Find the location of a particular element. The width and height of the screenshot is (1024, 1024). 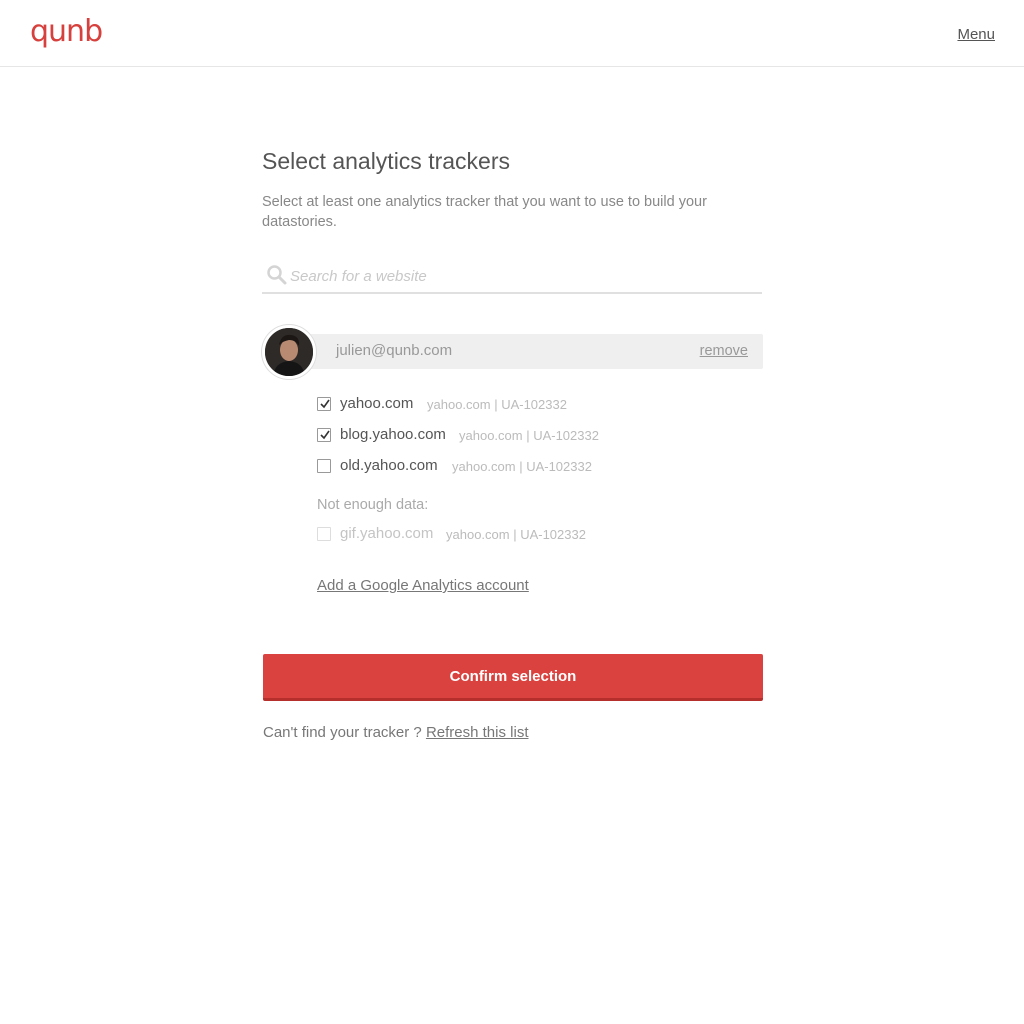

user-avatar-icon is located at coordinates (289, 352).